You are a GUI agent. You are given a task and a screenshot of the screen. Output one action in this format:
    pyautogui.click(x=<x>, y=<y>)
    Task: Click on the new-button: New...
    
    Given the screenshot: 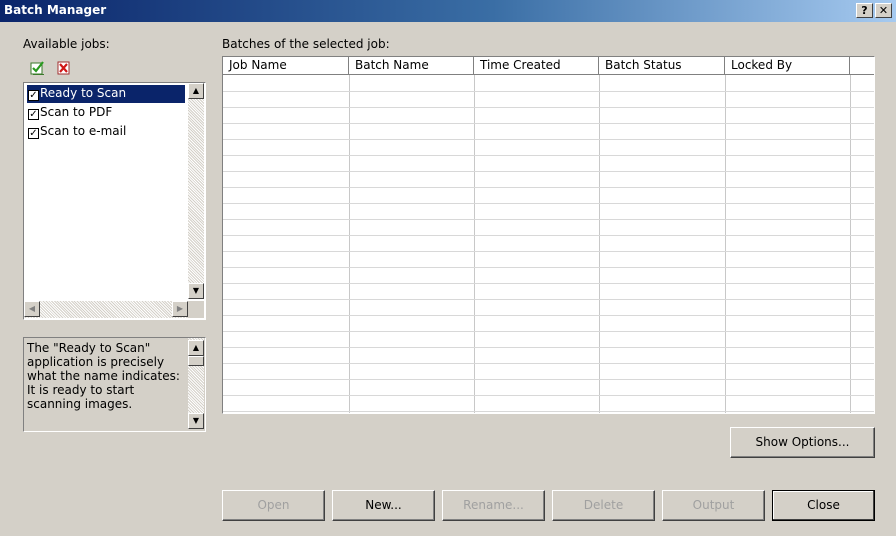 What is the action you would take?
    pyautogui.click(x=383, y=505)
    